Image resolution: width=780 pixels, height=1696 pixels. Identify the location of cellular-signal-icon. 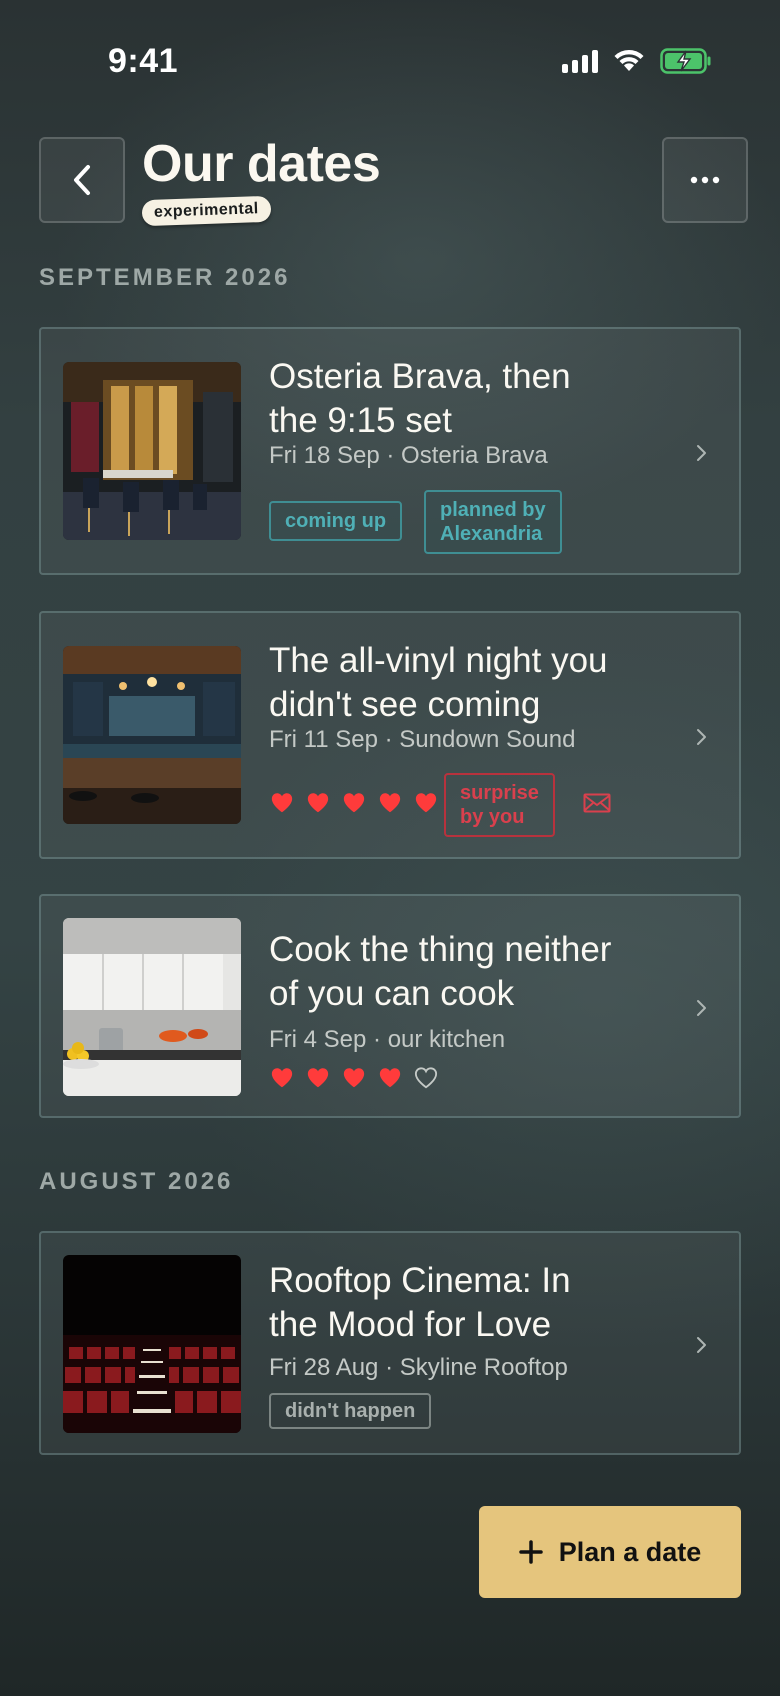
(580, 61).